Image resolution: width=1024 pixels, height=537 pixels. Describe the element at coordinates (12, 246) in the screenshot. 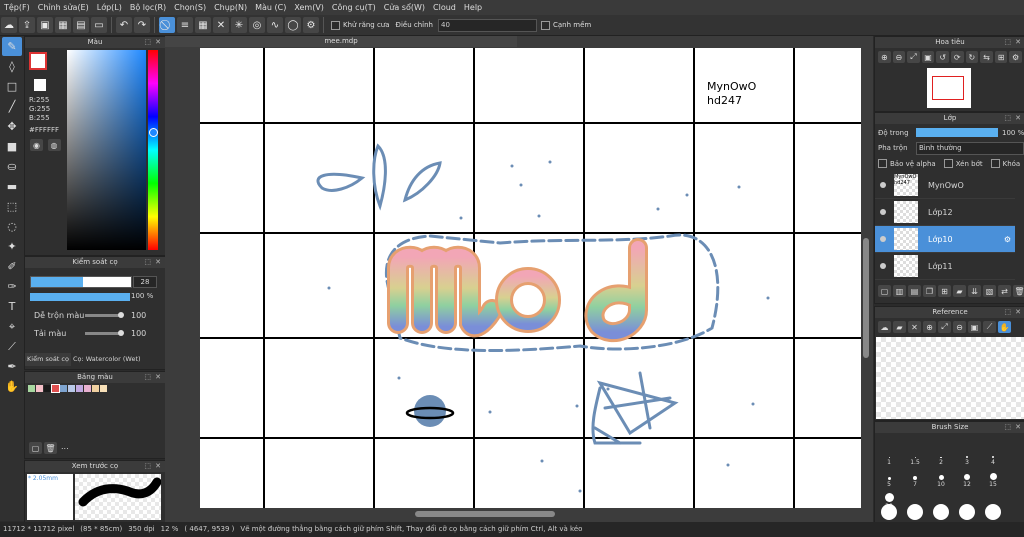

I see `magic-wand-tool-icon: ✦` at that location.